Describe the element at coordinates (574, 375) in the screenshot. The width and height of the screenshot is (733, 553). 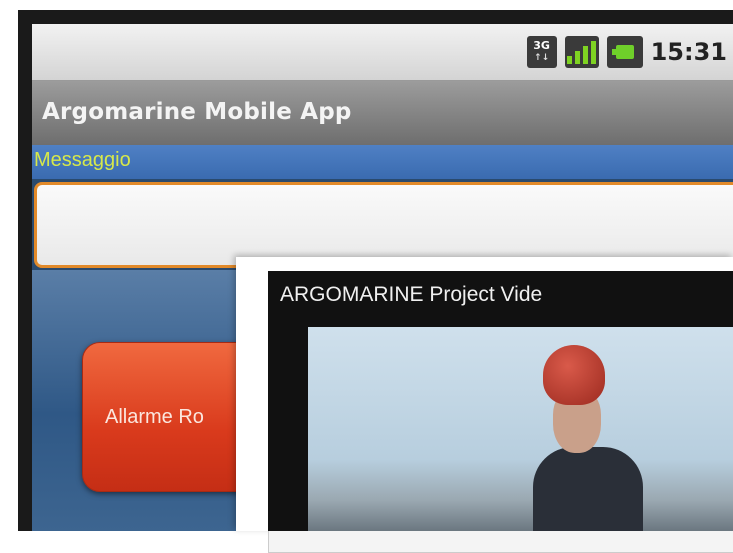
I see `person-helmet-icon` at that location.